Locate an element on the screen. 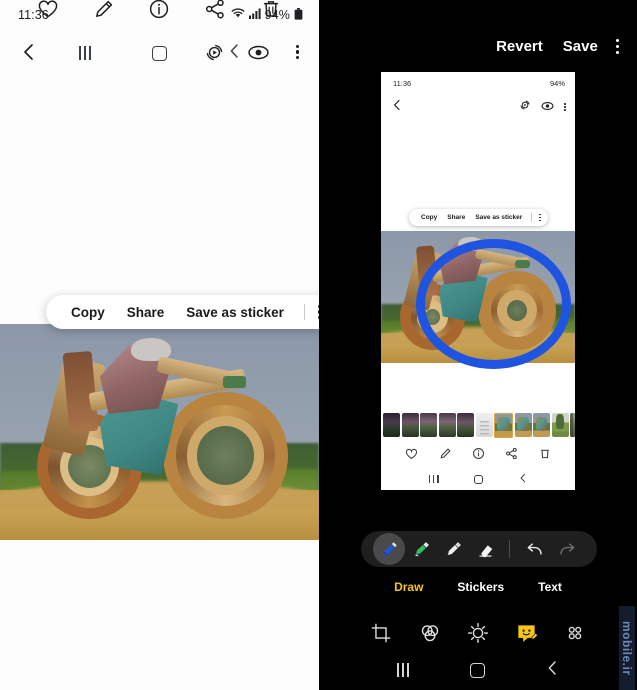 This screenshot has height=690, width=637. brightness-icon is located at coordinates (478, 633).